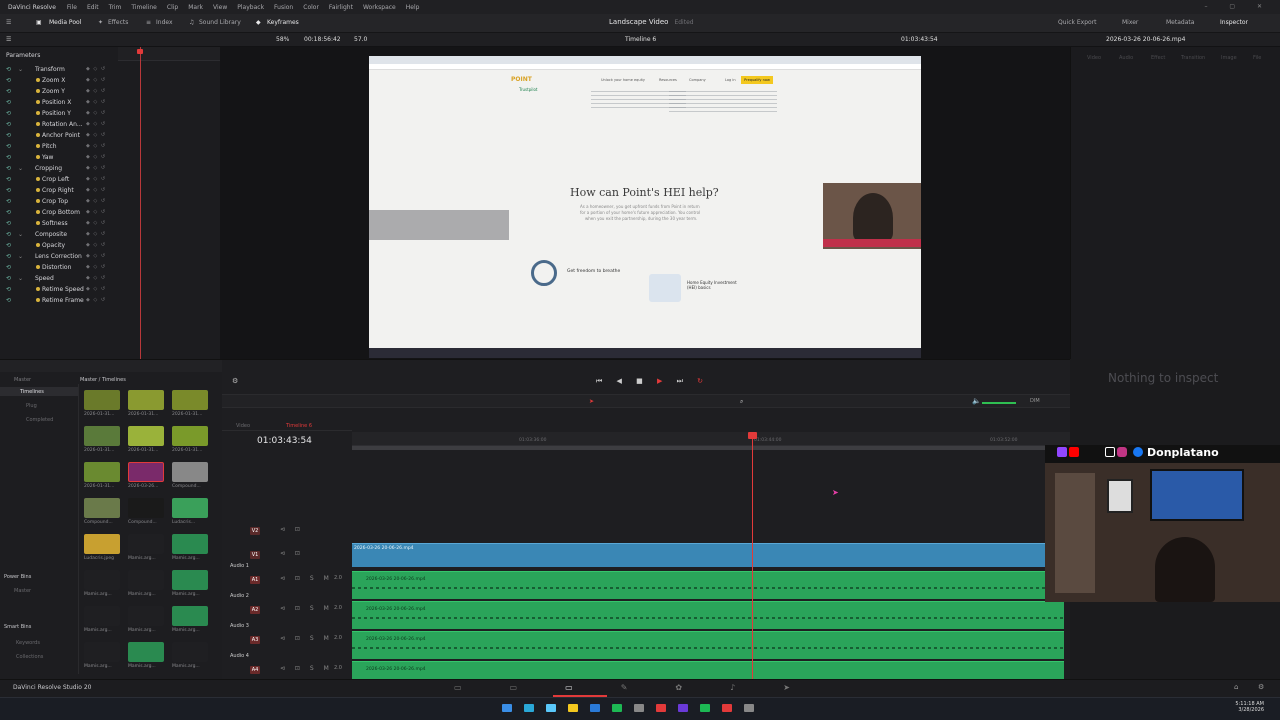 The height and width of the screenshot is (720, 1280). Describe the element at coordinates (1261, 687) in the screenshot. I see `project-settings-icon: ⚙` at that location.